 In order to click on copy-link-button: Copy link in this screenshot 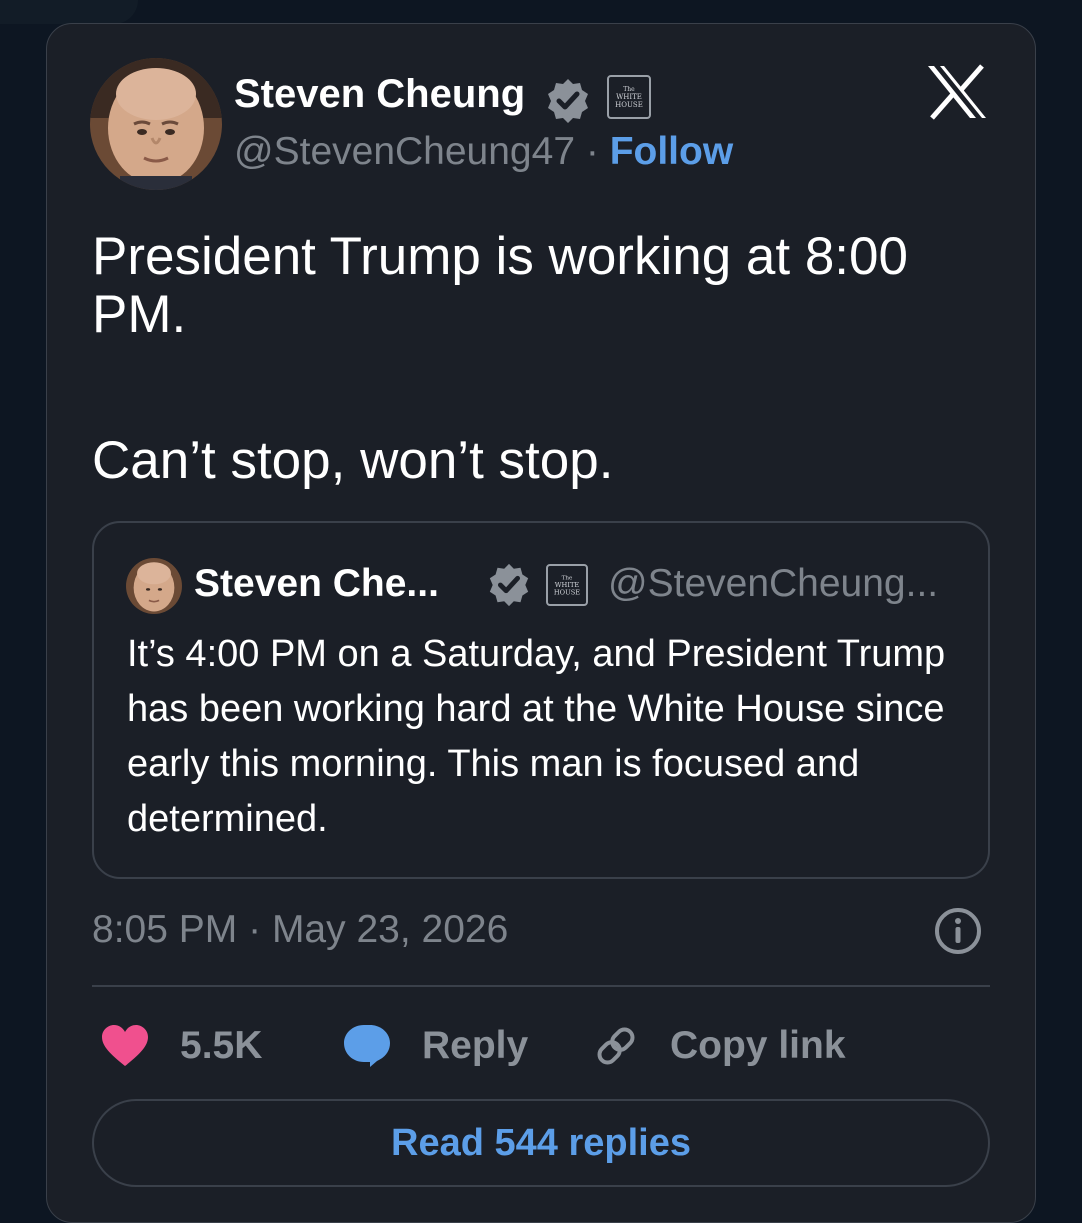, I will do `click(719, 1046)`.